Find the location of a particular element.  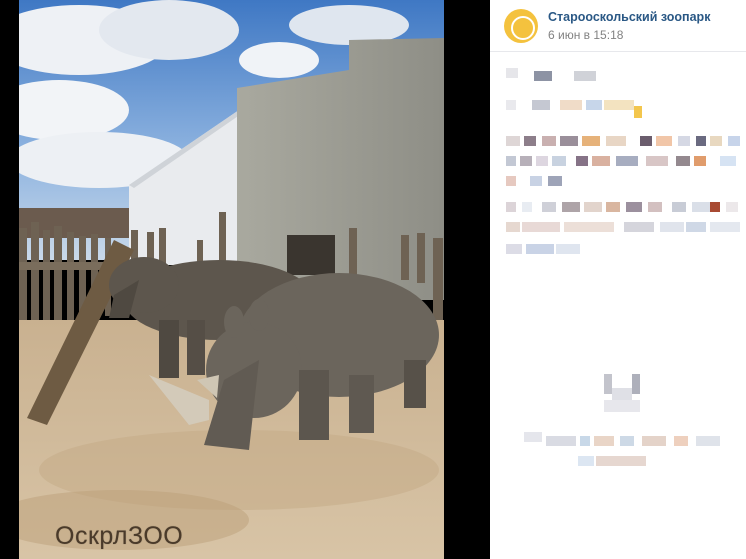

post-header: Старооскольский зоопарк 6 июн в 15:18 is located at coordinates (618, 26).